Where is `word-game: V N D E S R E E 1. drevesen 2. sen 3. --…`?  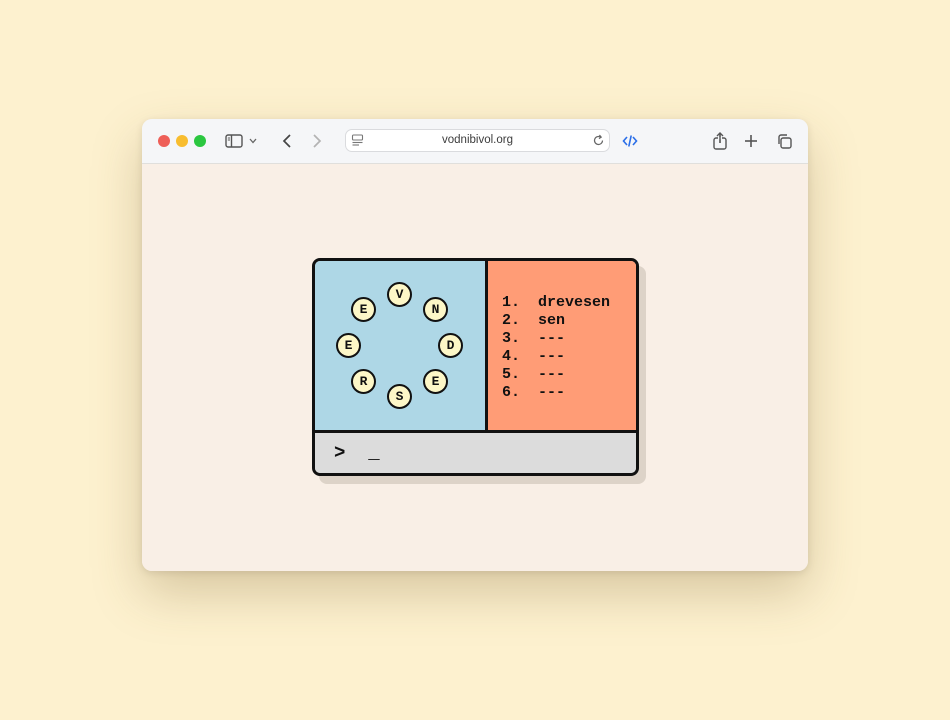 word-game: V N D E S R E E 1. drevesen 2. sen 3. --… is located at coordinates (475, 367).